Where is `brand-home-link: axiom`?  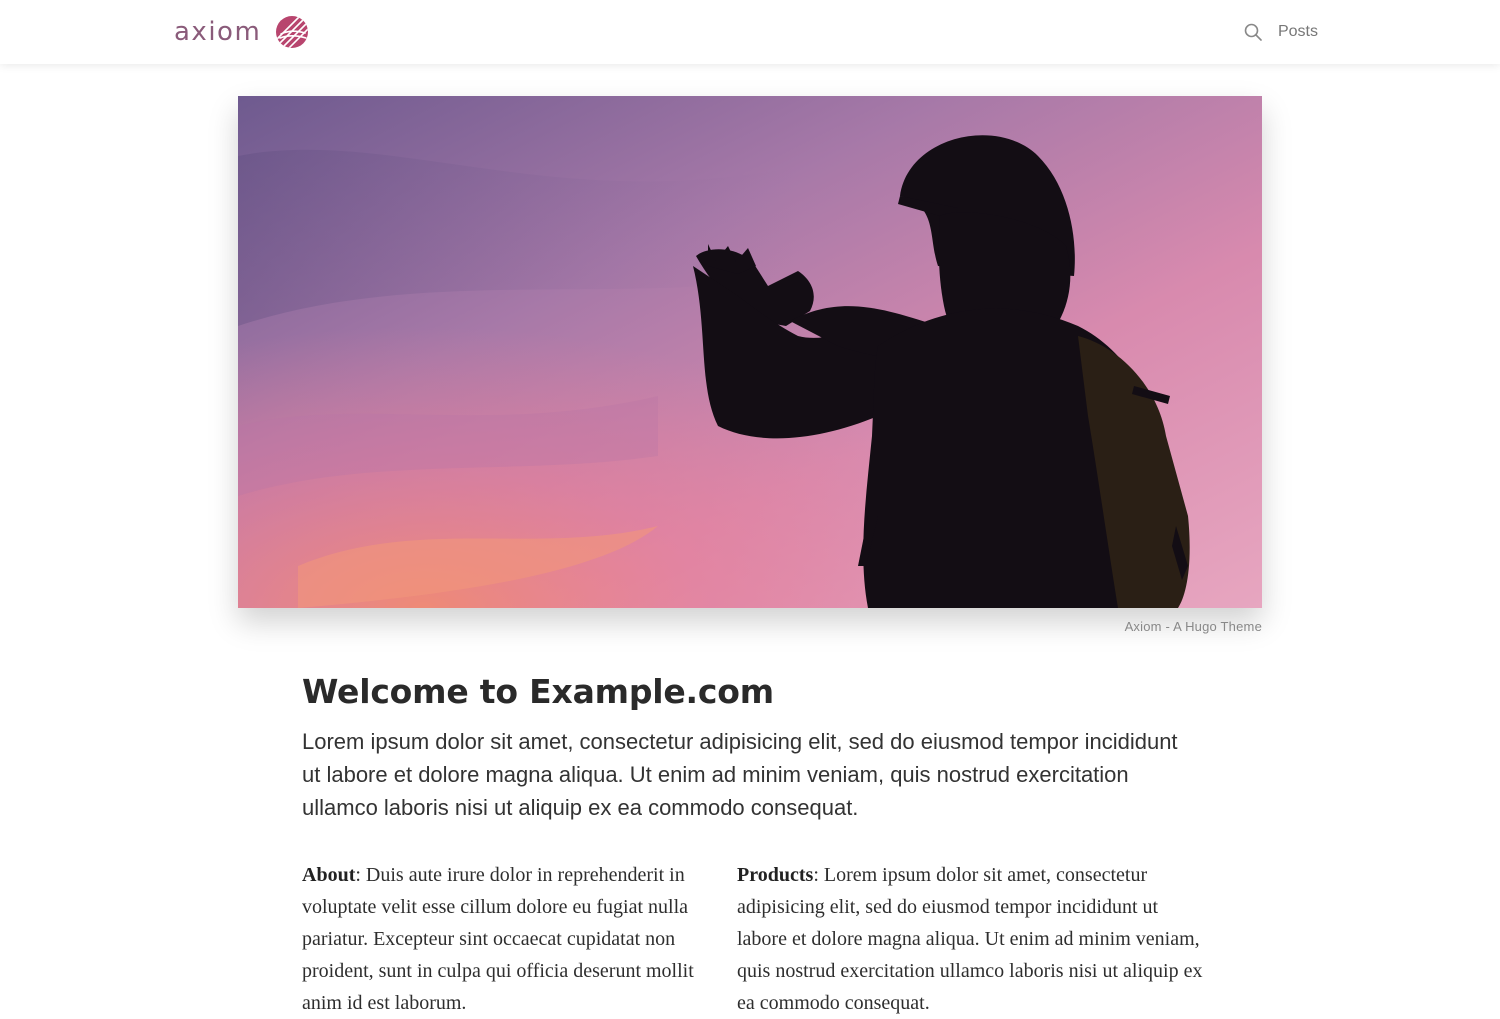
brand-home-link: axiom is located at coordinates (241, 32).